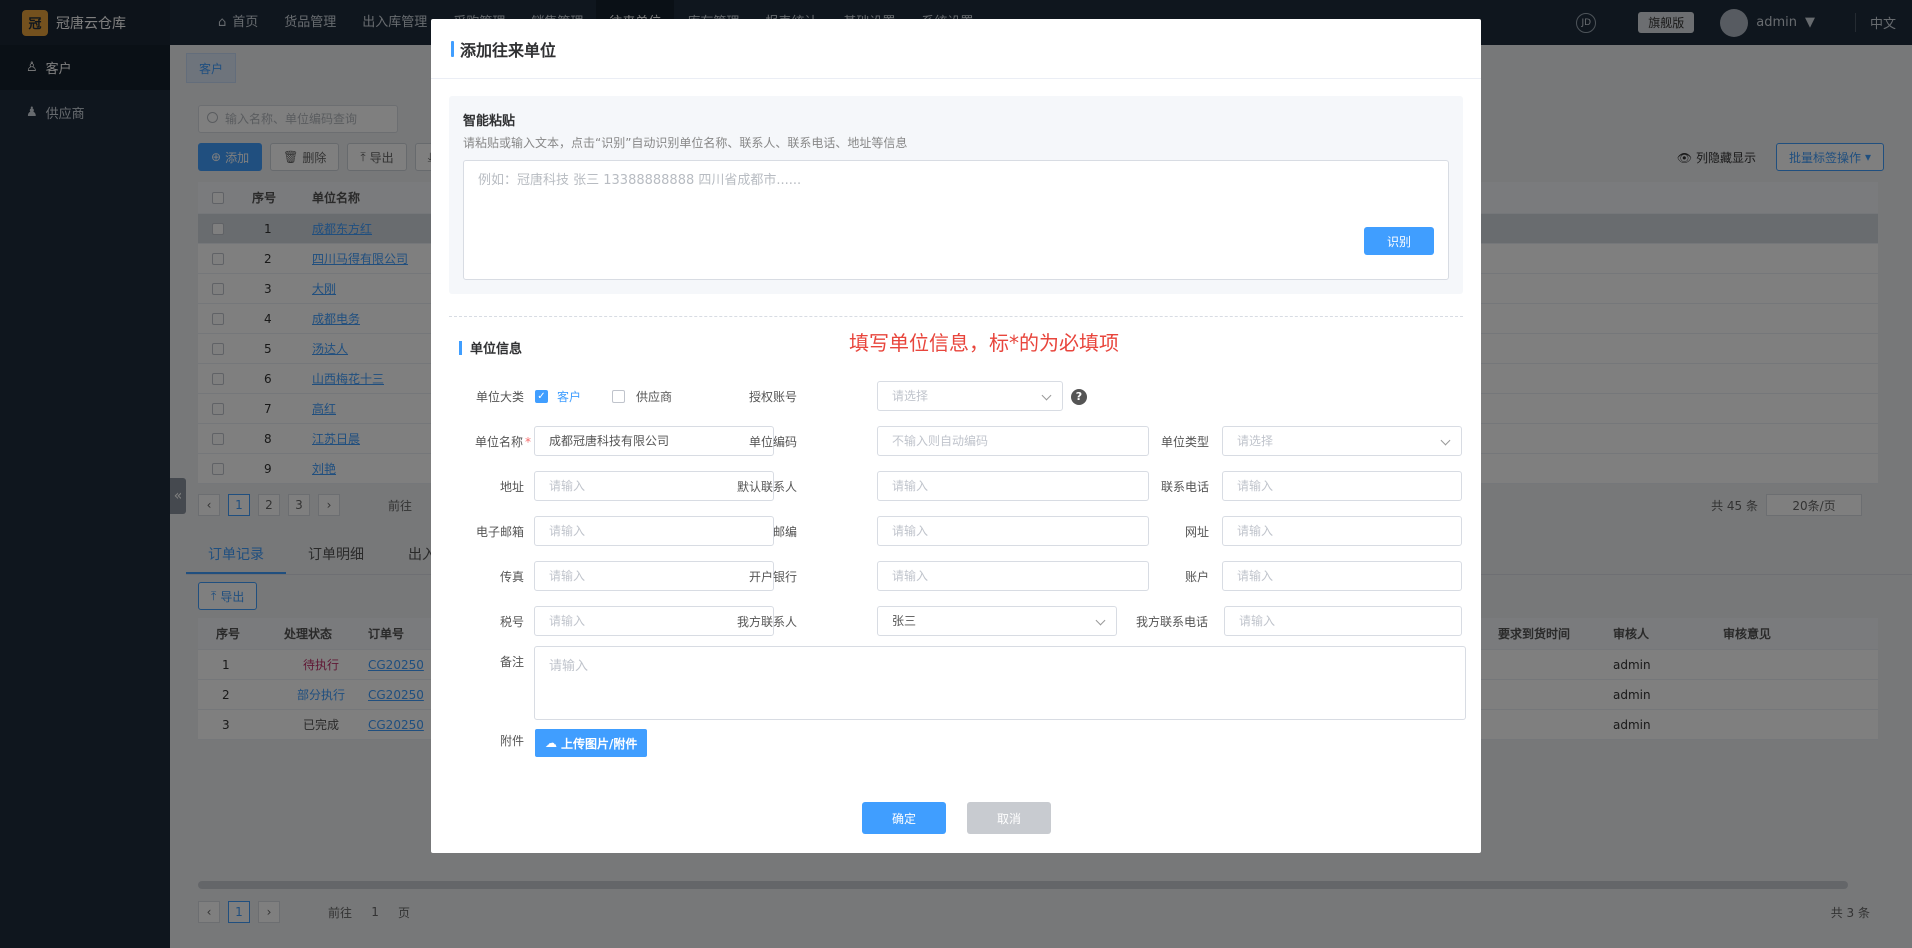 This screenshot has width=1912, height=948. What do you see at coordinates (1013, 531) in the screenshot?
I see `zip-input: 请输入` at bounding box center [1013, 531].